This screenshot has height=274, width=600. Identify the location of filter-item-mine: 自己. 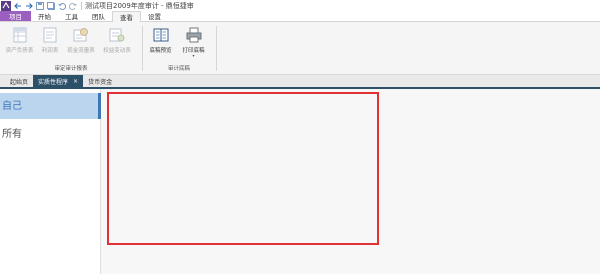
(50, 106).